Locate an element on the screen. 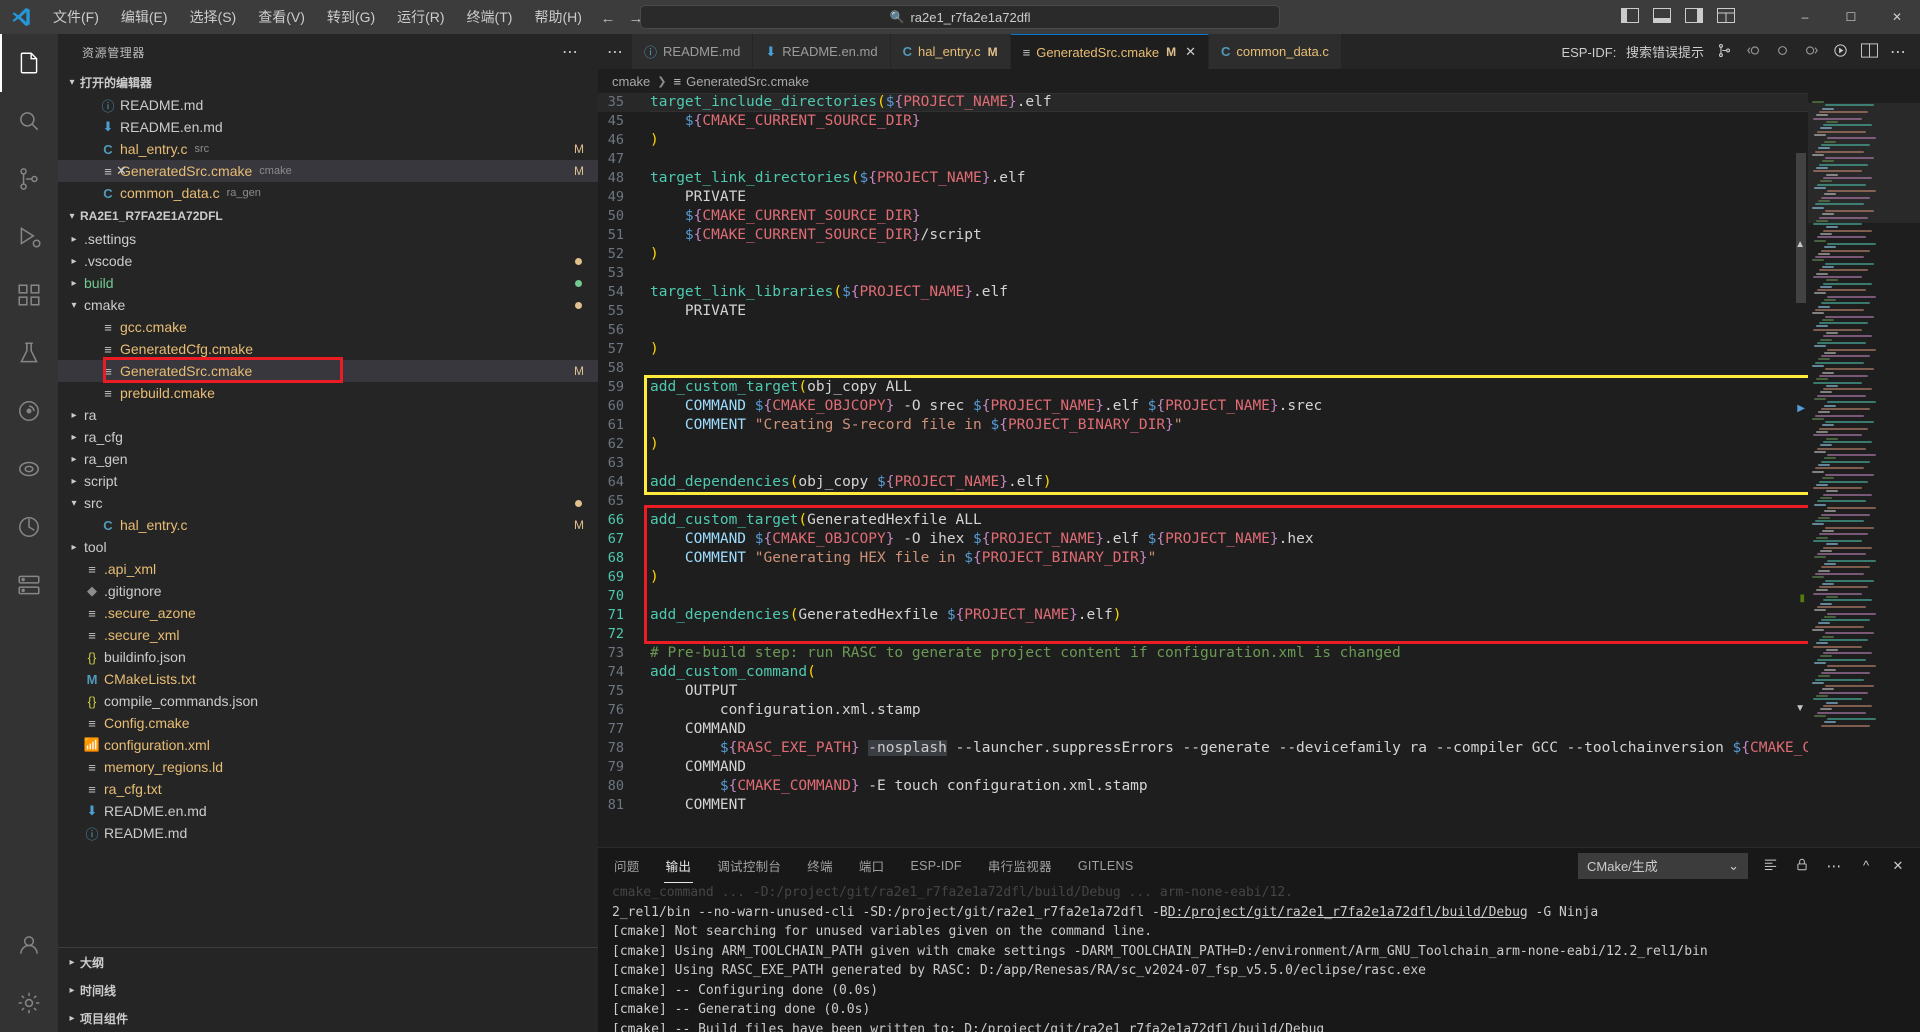 This screenshot has width=1920, height=1032. activity-extensions-icon is located at coordinates (29, 295).